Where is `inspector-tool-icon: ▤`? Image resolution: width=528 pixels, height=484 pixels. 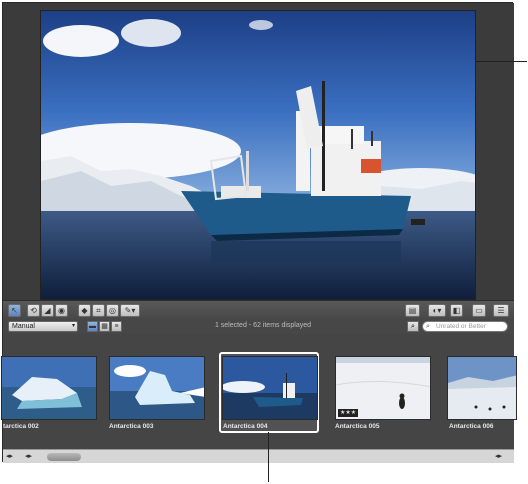 inspector-tool-icon: ▤ is located at coordinates (412, 310).